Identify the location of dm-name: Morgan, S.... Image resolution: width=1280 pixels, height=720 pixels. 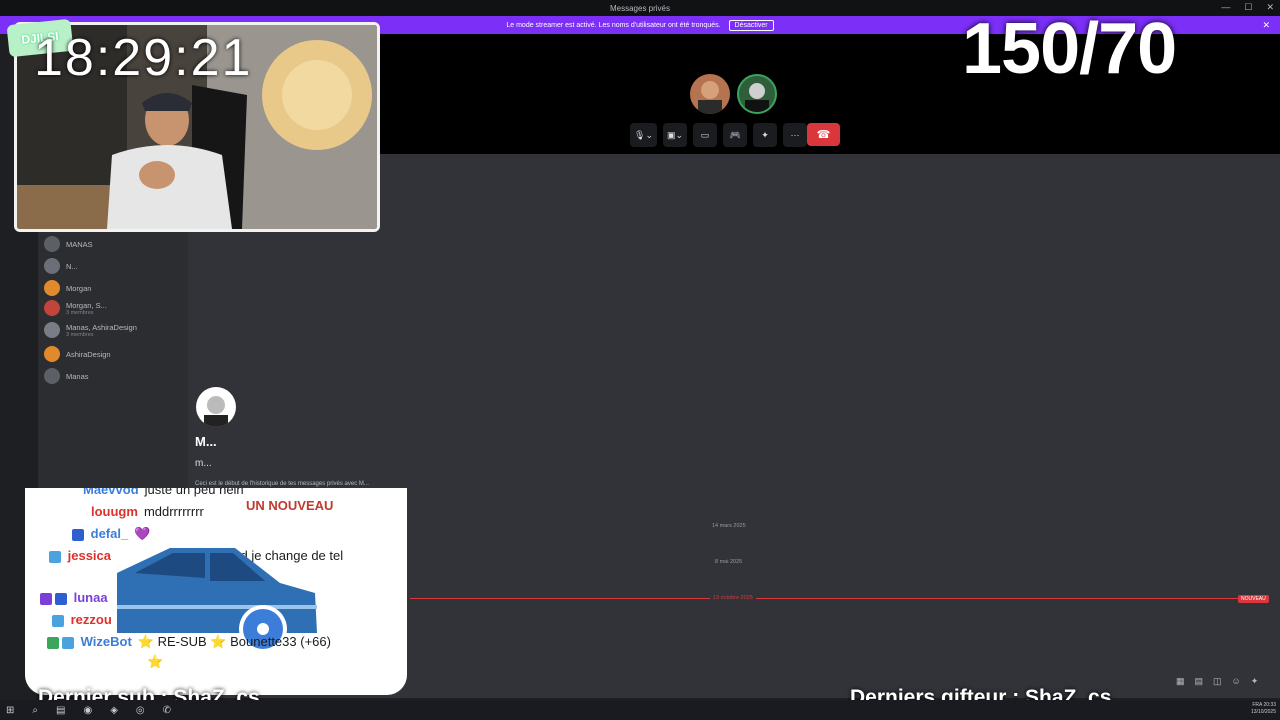
(86, 305).